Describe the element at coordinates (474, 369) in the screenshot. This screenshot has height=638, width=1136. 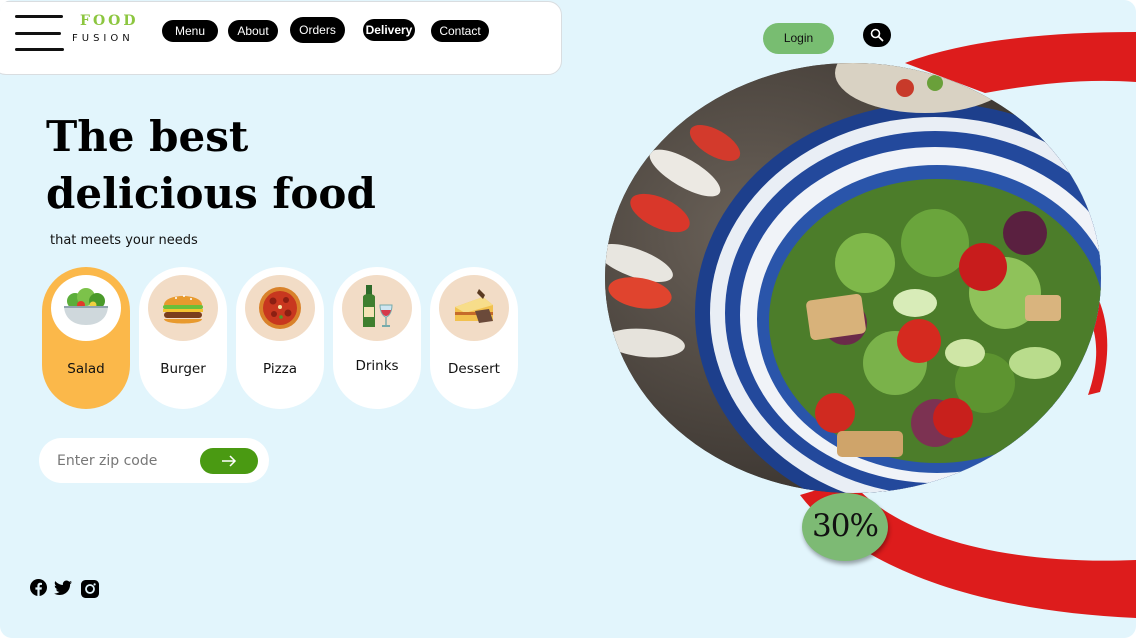
I see `category-label: Dessert` at that location.